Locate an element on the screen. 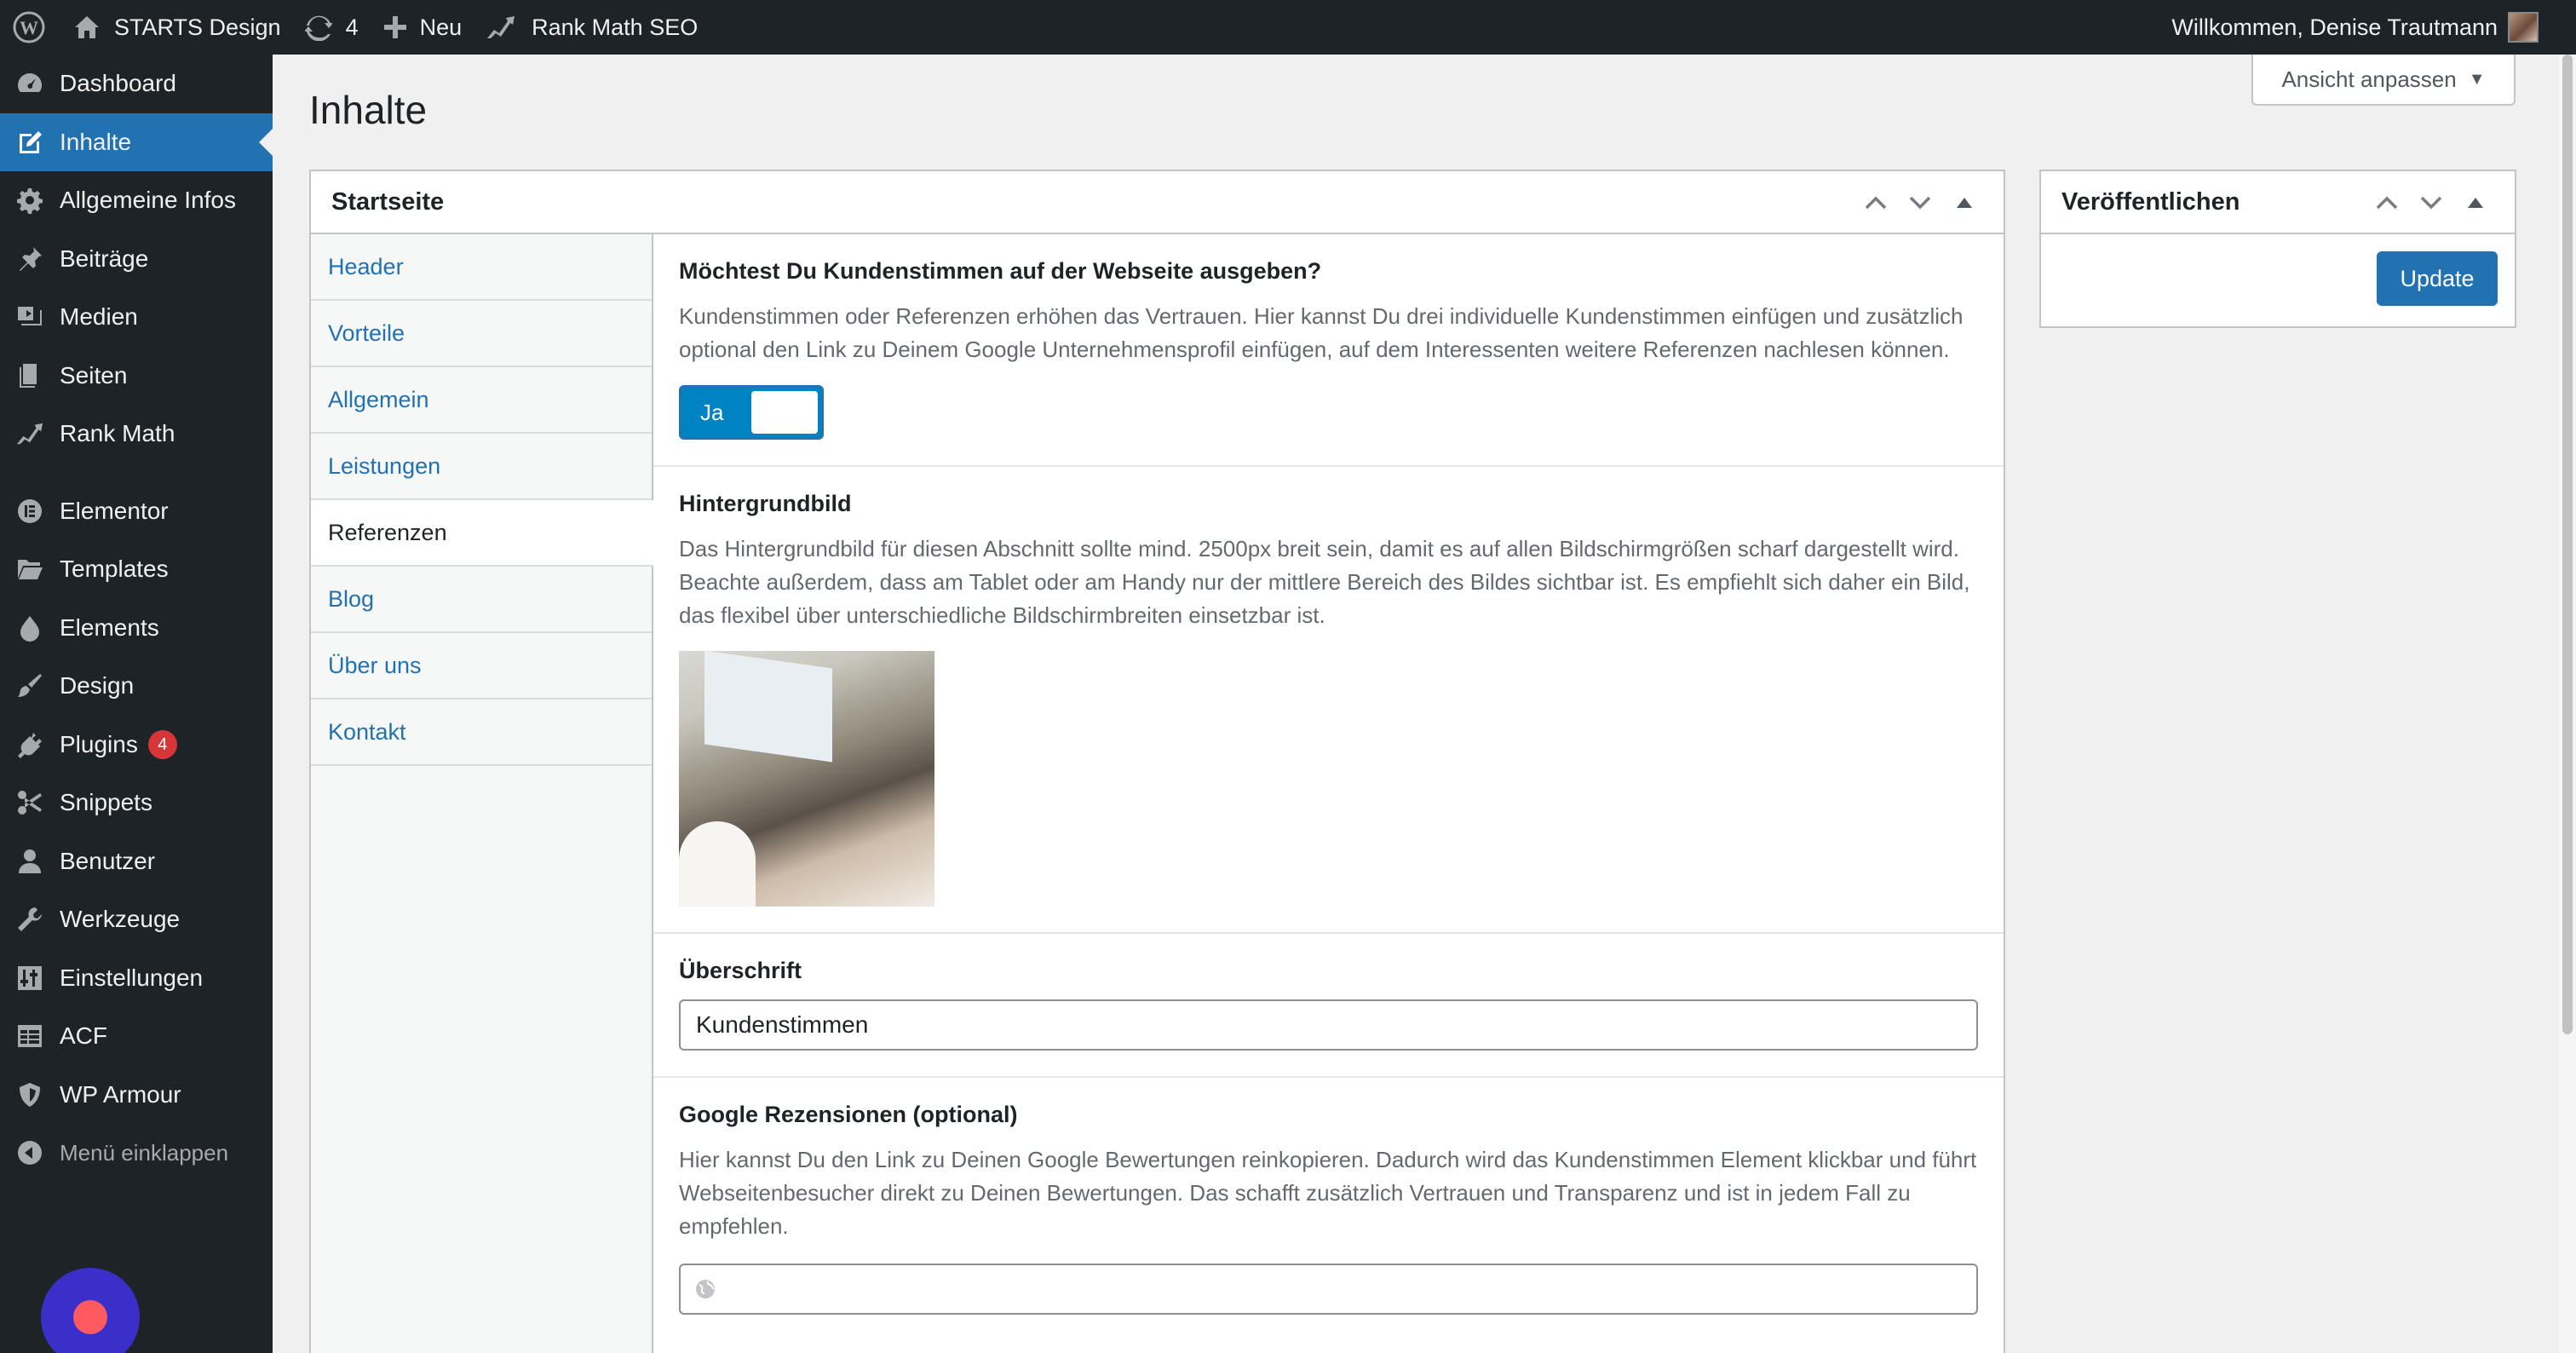  wordpress-logo-button: W is located at coordinates (29, 27).